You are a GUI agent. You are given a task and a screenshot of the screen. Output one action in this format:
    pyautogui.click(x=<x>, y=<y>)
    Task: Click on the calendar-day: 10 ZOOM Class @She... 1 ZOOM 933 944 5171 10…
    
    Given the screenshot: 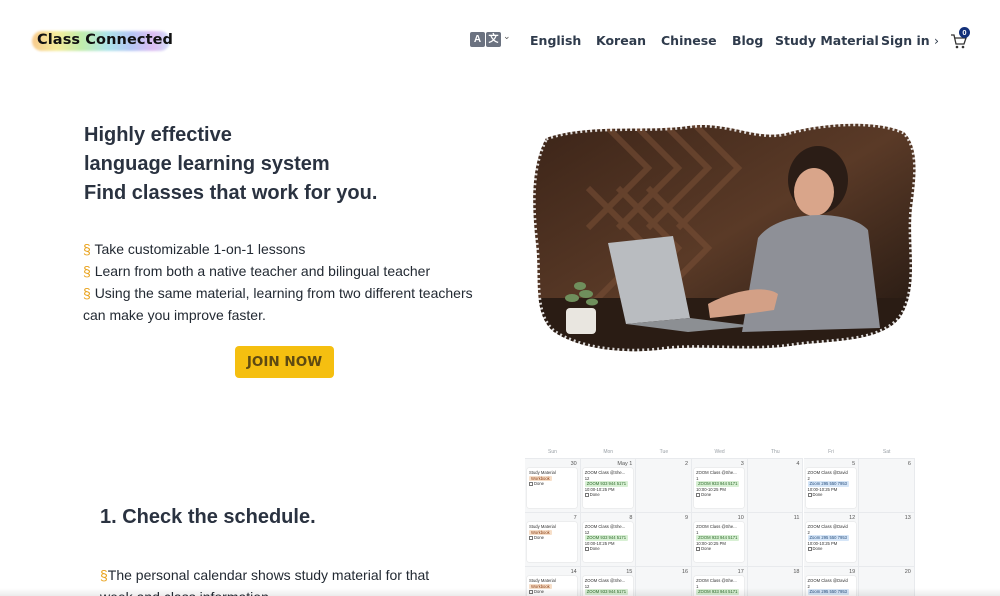 What is the action you would take?
    pyautogui.click(x=720, y=539)
    